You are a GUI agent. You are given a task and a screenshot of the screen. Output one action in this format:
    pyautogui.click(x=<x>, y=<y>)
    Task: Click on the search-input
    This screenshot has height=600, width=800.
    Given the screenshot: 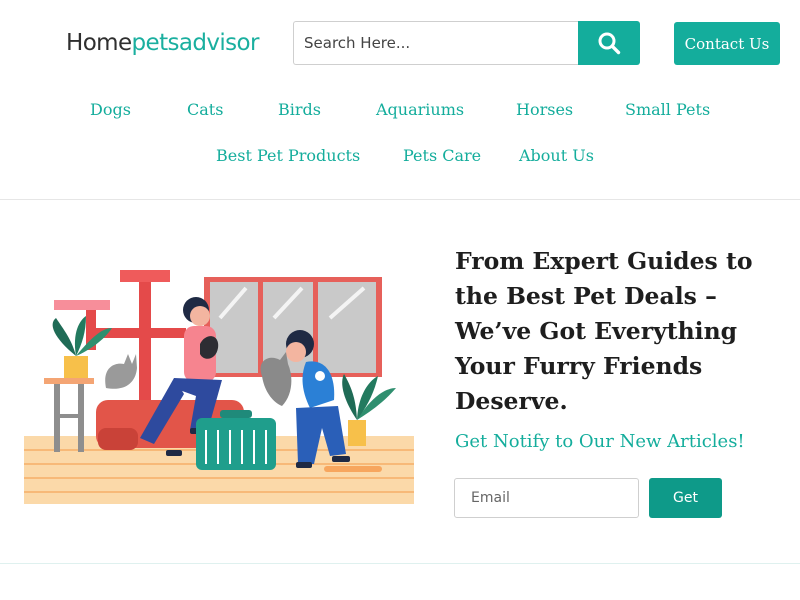 What is the action you would take?
    pyautogui.click(x=435, y=43)
    